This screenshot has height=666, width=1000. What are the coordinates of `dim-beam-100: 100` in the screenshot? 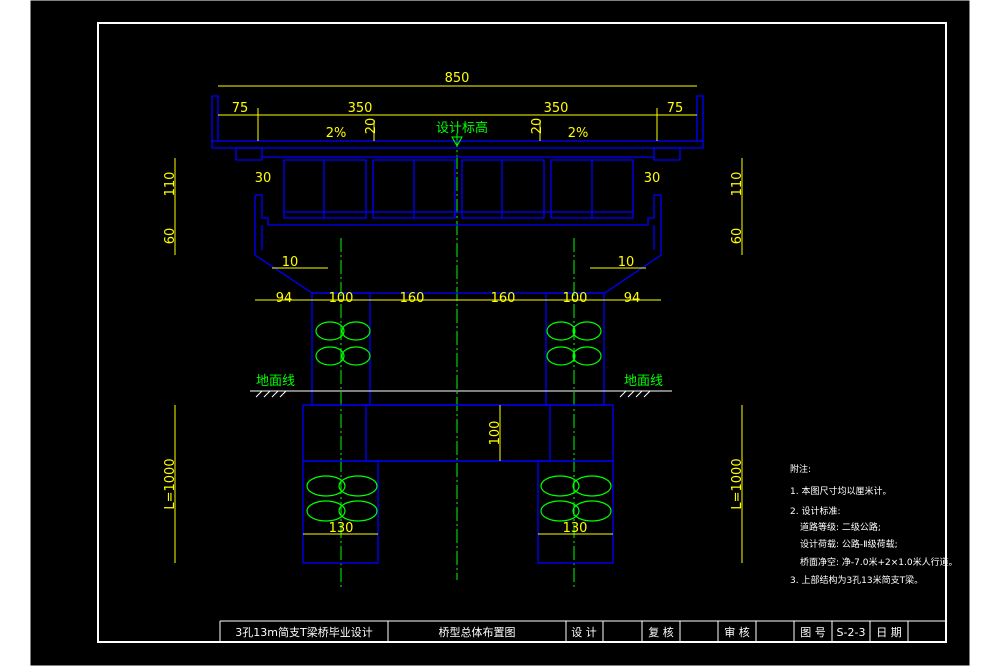 It's located at (495, 433).